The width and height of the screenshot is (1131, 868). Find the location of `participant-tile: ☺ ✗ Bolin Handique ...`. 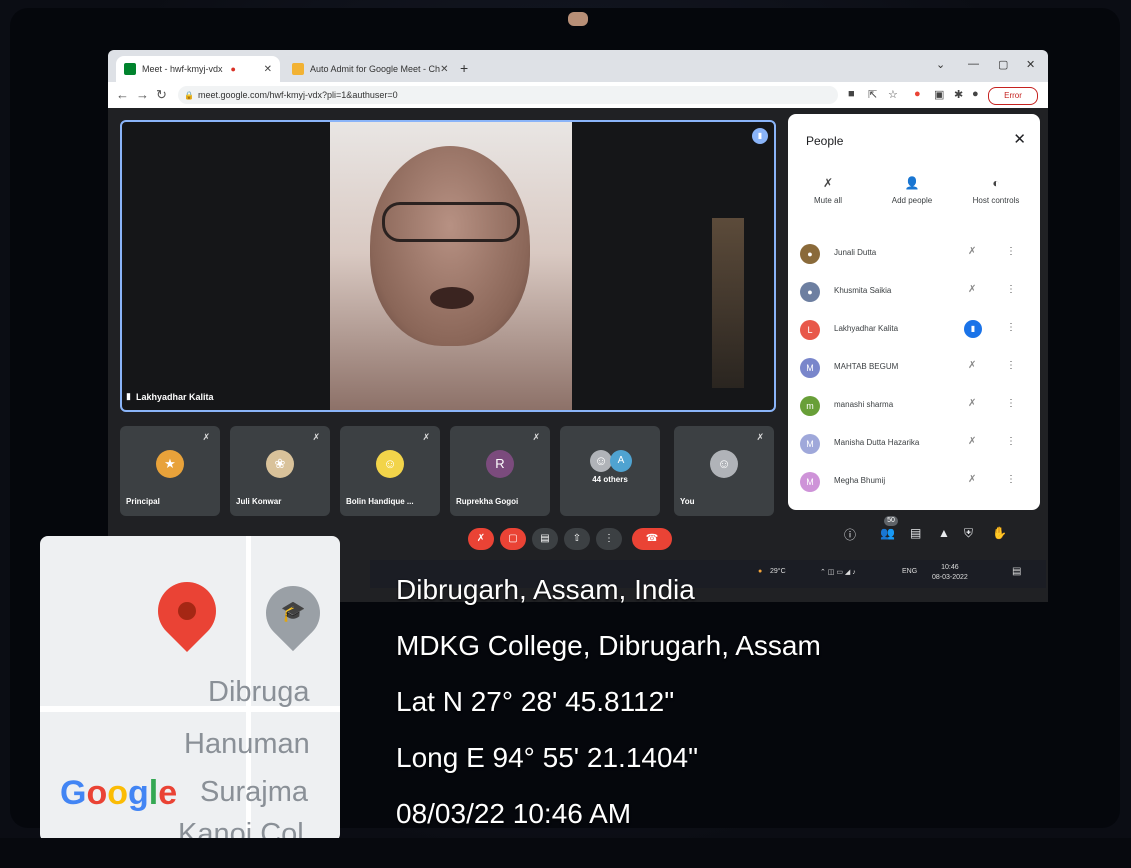

participant-tile: ☺ ✗ Bolin Handique ... is located at coordinates (390, 471).